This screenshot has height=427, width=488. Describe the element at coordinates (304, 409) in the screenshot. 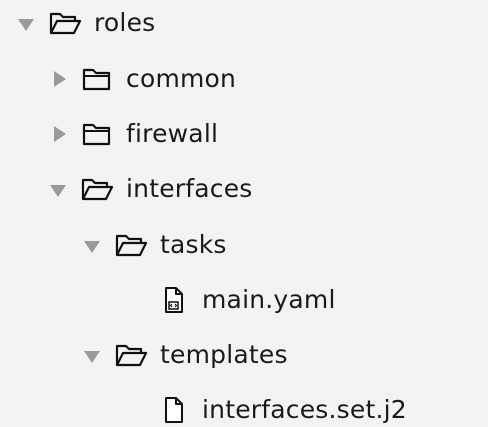

I see `tree-item-label: interfaces.set.j2` at that location.